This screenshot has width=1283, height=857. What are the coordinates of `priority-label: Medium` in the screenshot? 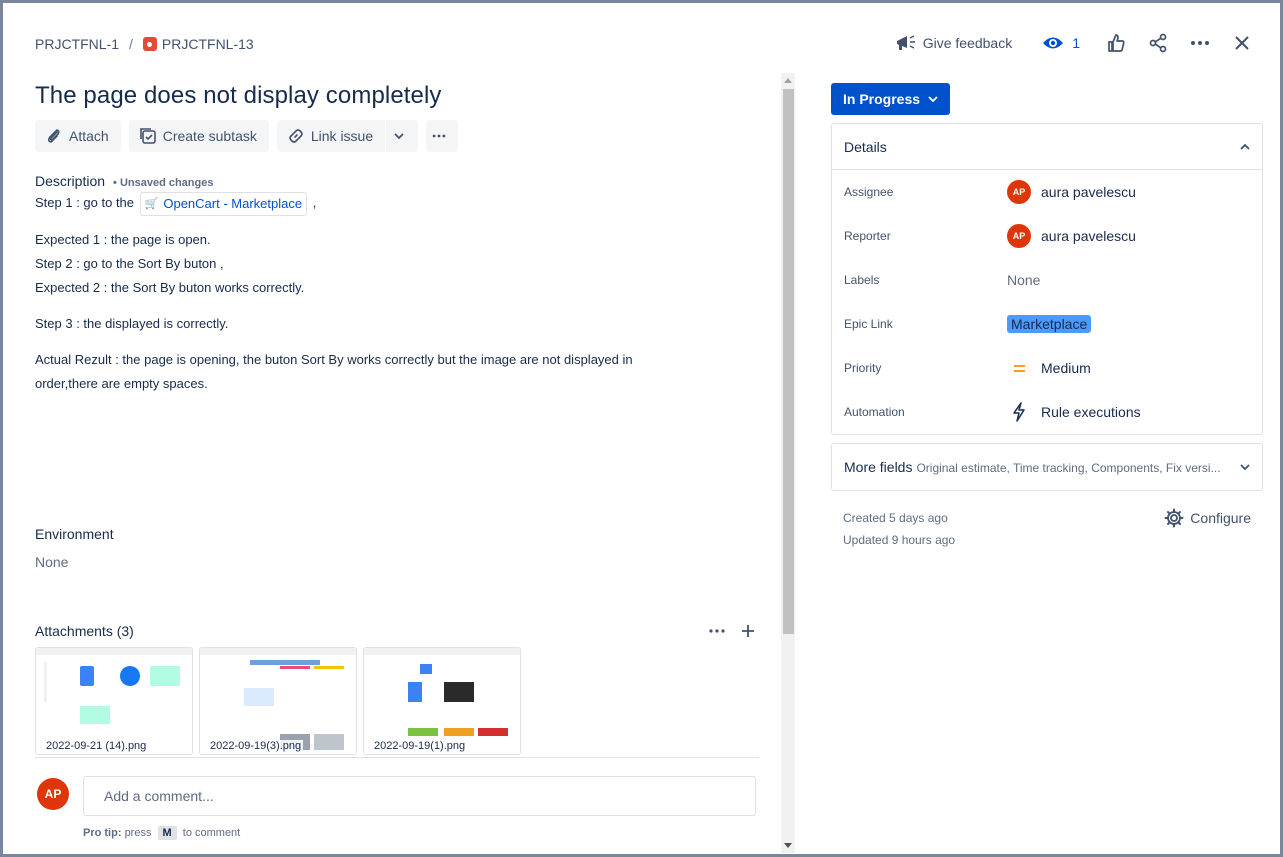 It's located at (1066, 368).